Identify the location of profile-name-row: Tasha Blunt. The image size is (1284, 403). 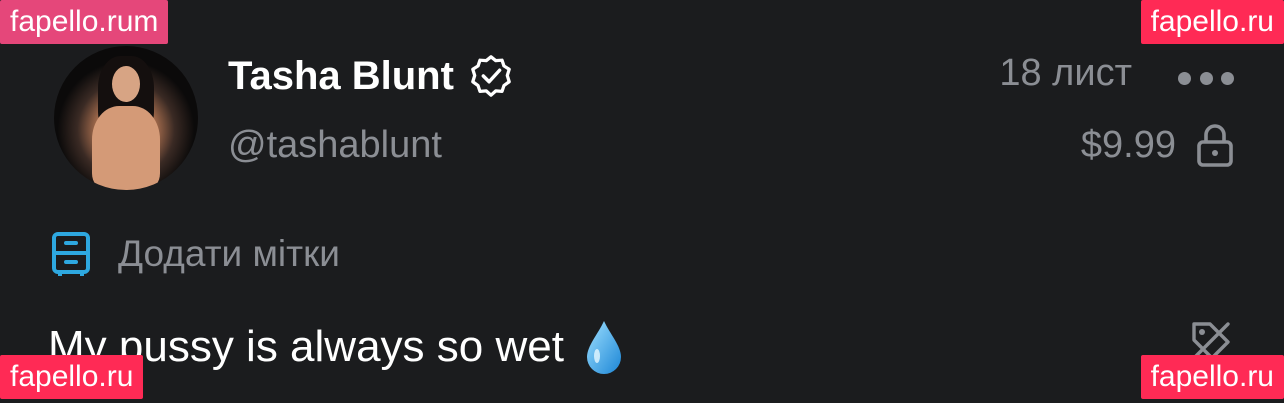
(371, 76).